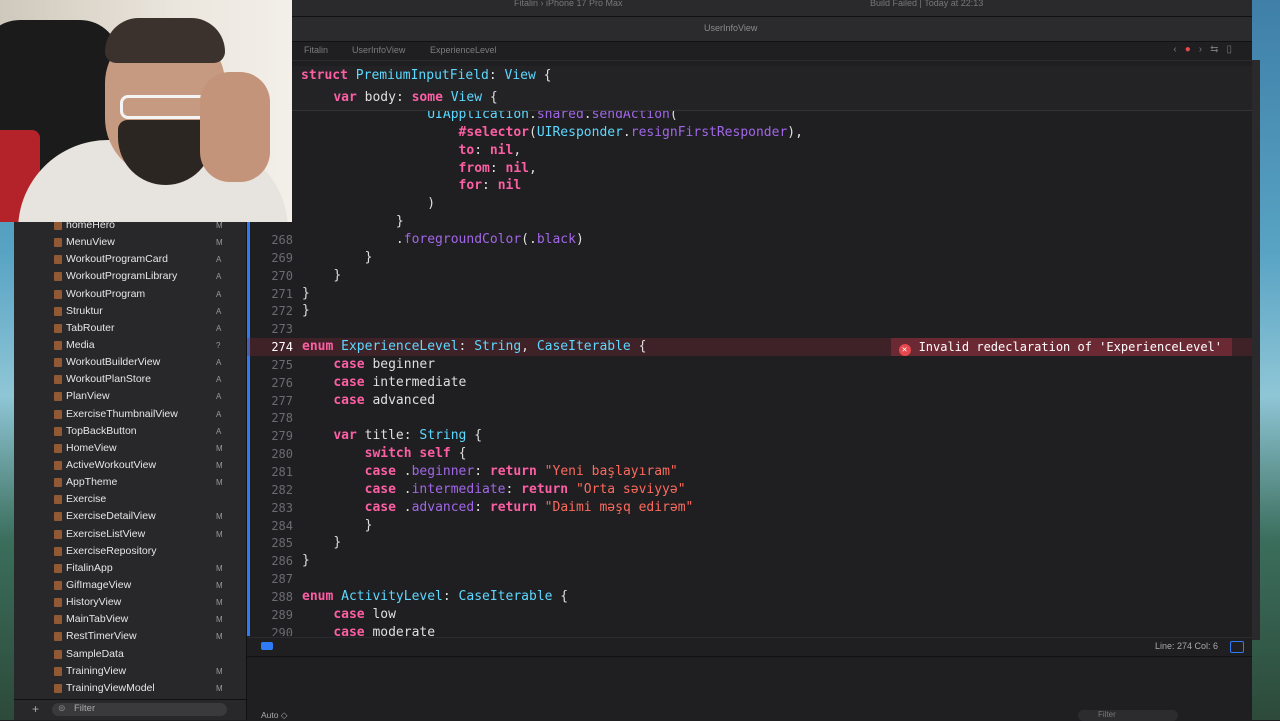 The height and width of the screenshot is (721, 1280). I want to click on code-line: from: nil,, so click(749, 169).